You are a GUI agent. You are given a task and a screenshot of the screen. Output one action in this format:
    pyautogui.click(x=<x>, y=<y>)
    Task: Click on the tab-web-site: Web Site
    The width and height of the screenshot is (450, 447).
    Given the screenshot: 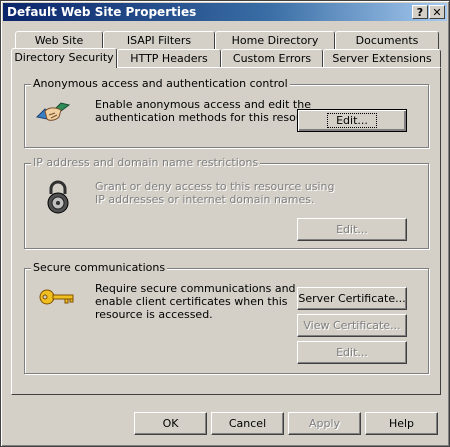 What is the action you would take?
    pyautogui.click(x=59, y=40)
    